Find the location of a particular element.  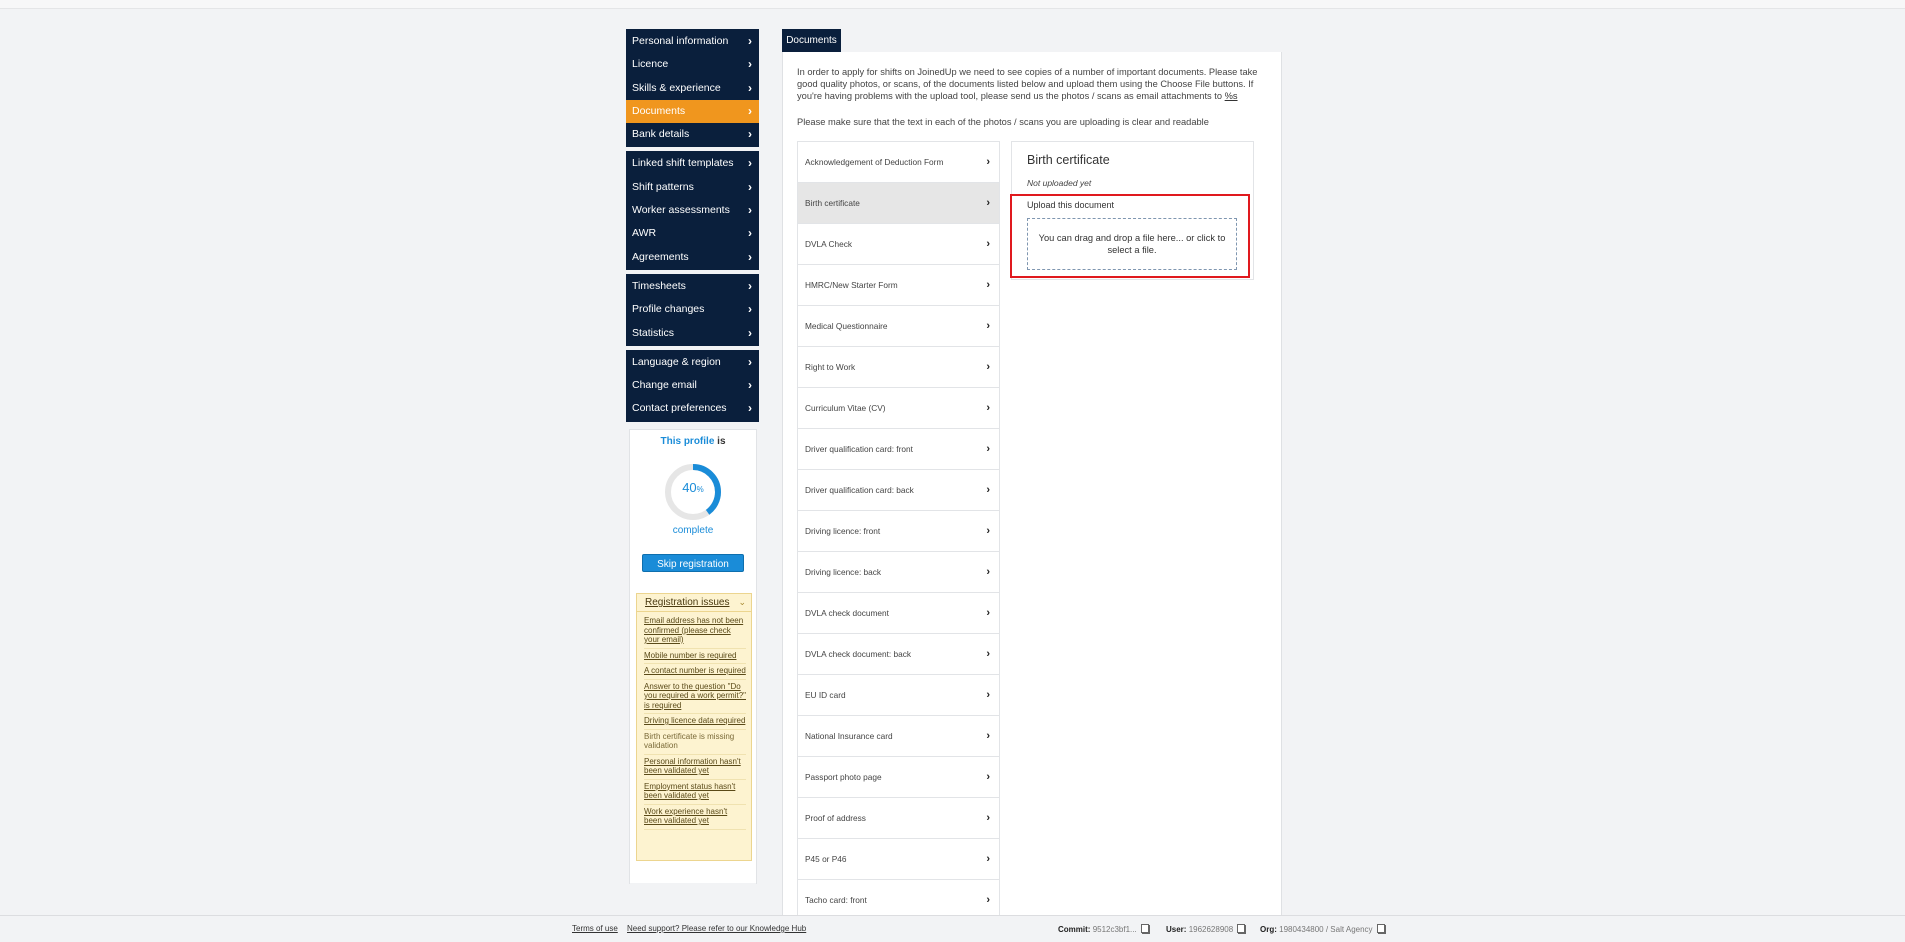

sidebar-item-shift-patterns: Shift patterns › is located at coordinates (692, 187).